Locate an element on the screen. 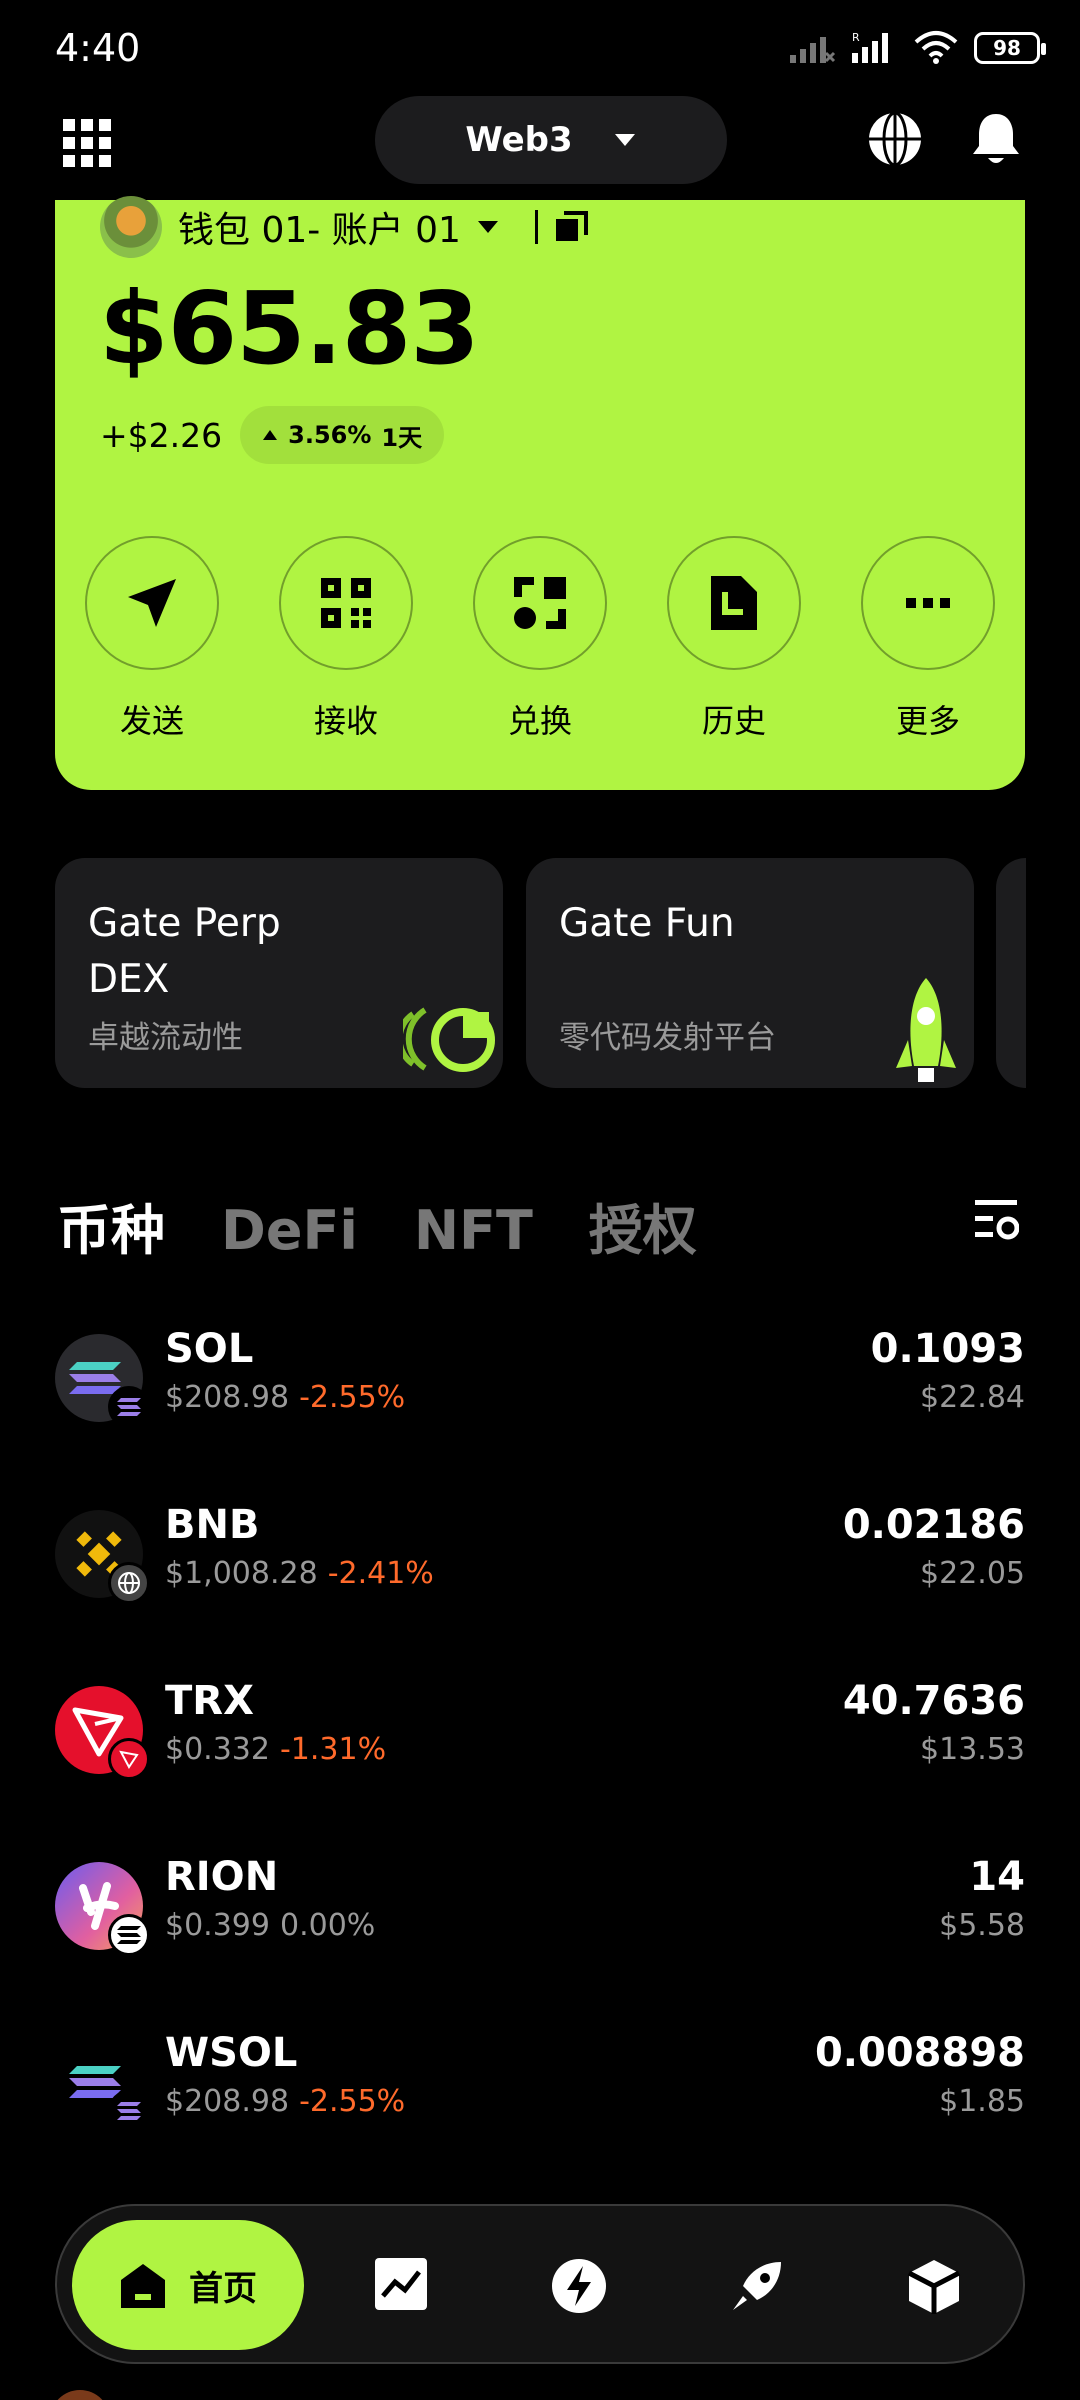 This screenshot has width=1080, height=2400. home-tab: 首页 is located at coordinates (188, 2285).